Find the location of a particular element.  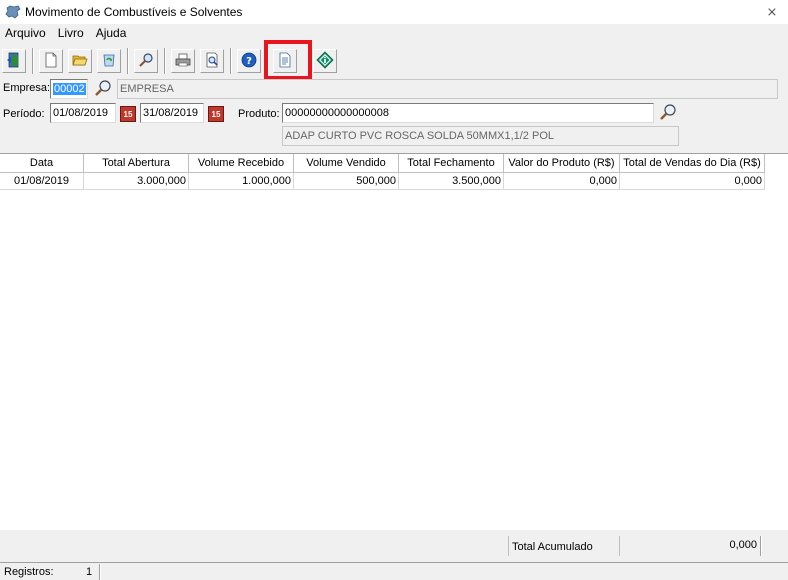

cell-volume-vendido: 500,000 is located at coordinates (346, 181).